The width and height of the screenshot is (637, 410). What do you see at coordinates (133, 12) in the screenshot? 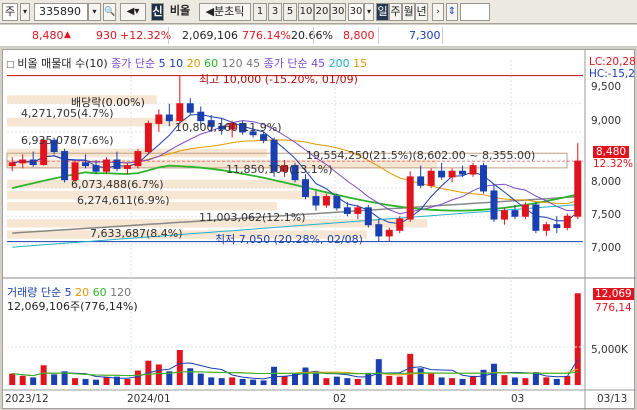
I see `speaker-icon: ◀▾` at bounding box center [133, 12].